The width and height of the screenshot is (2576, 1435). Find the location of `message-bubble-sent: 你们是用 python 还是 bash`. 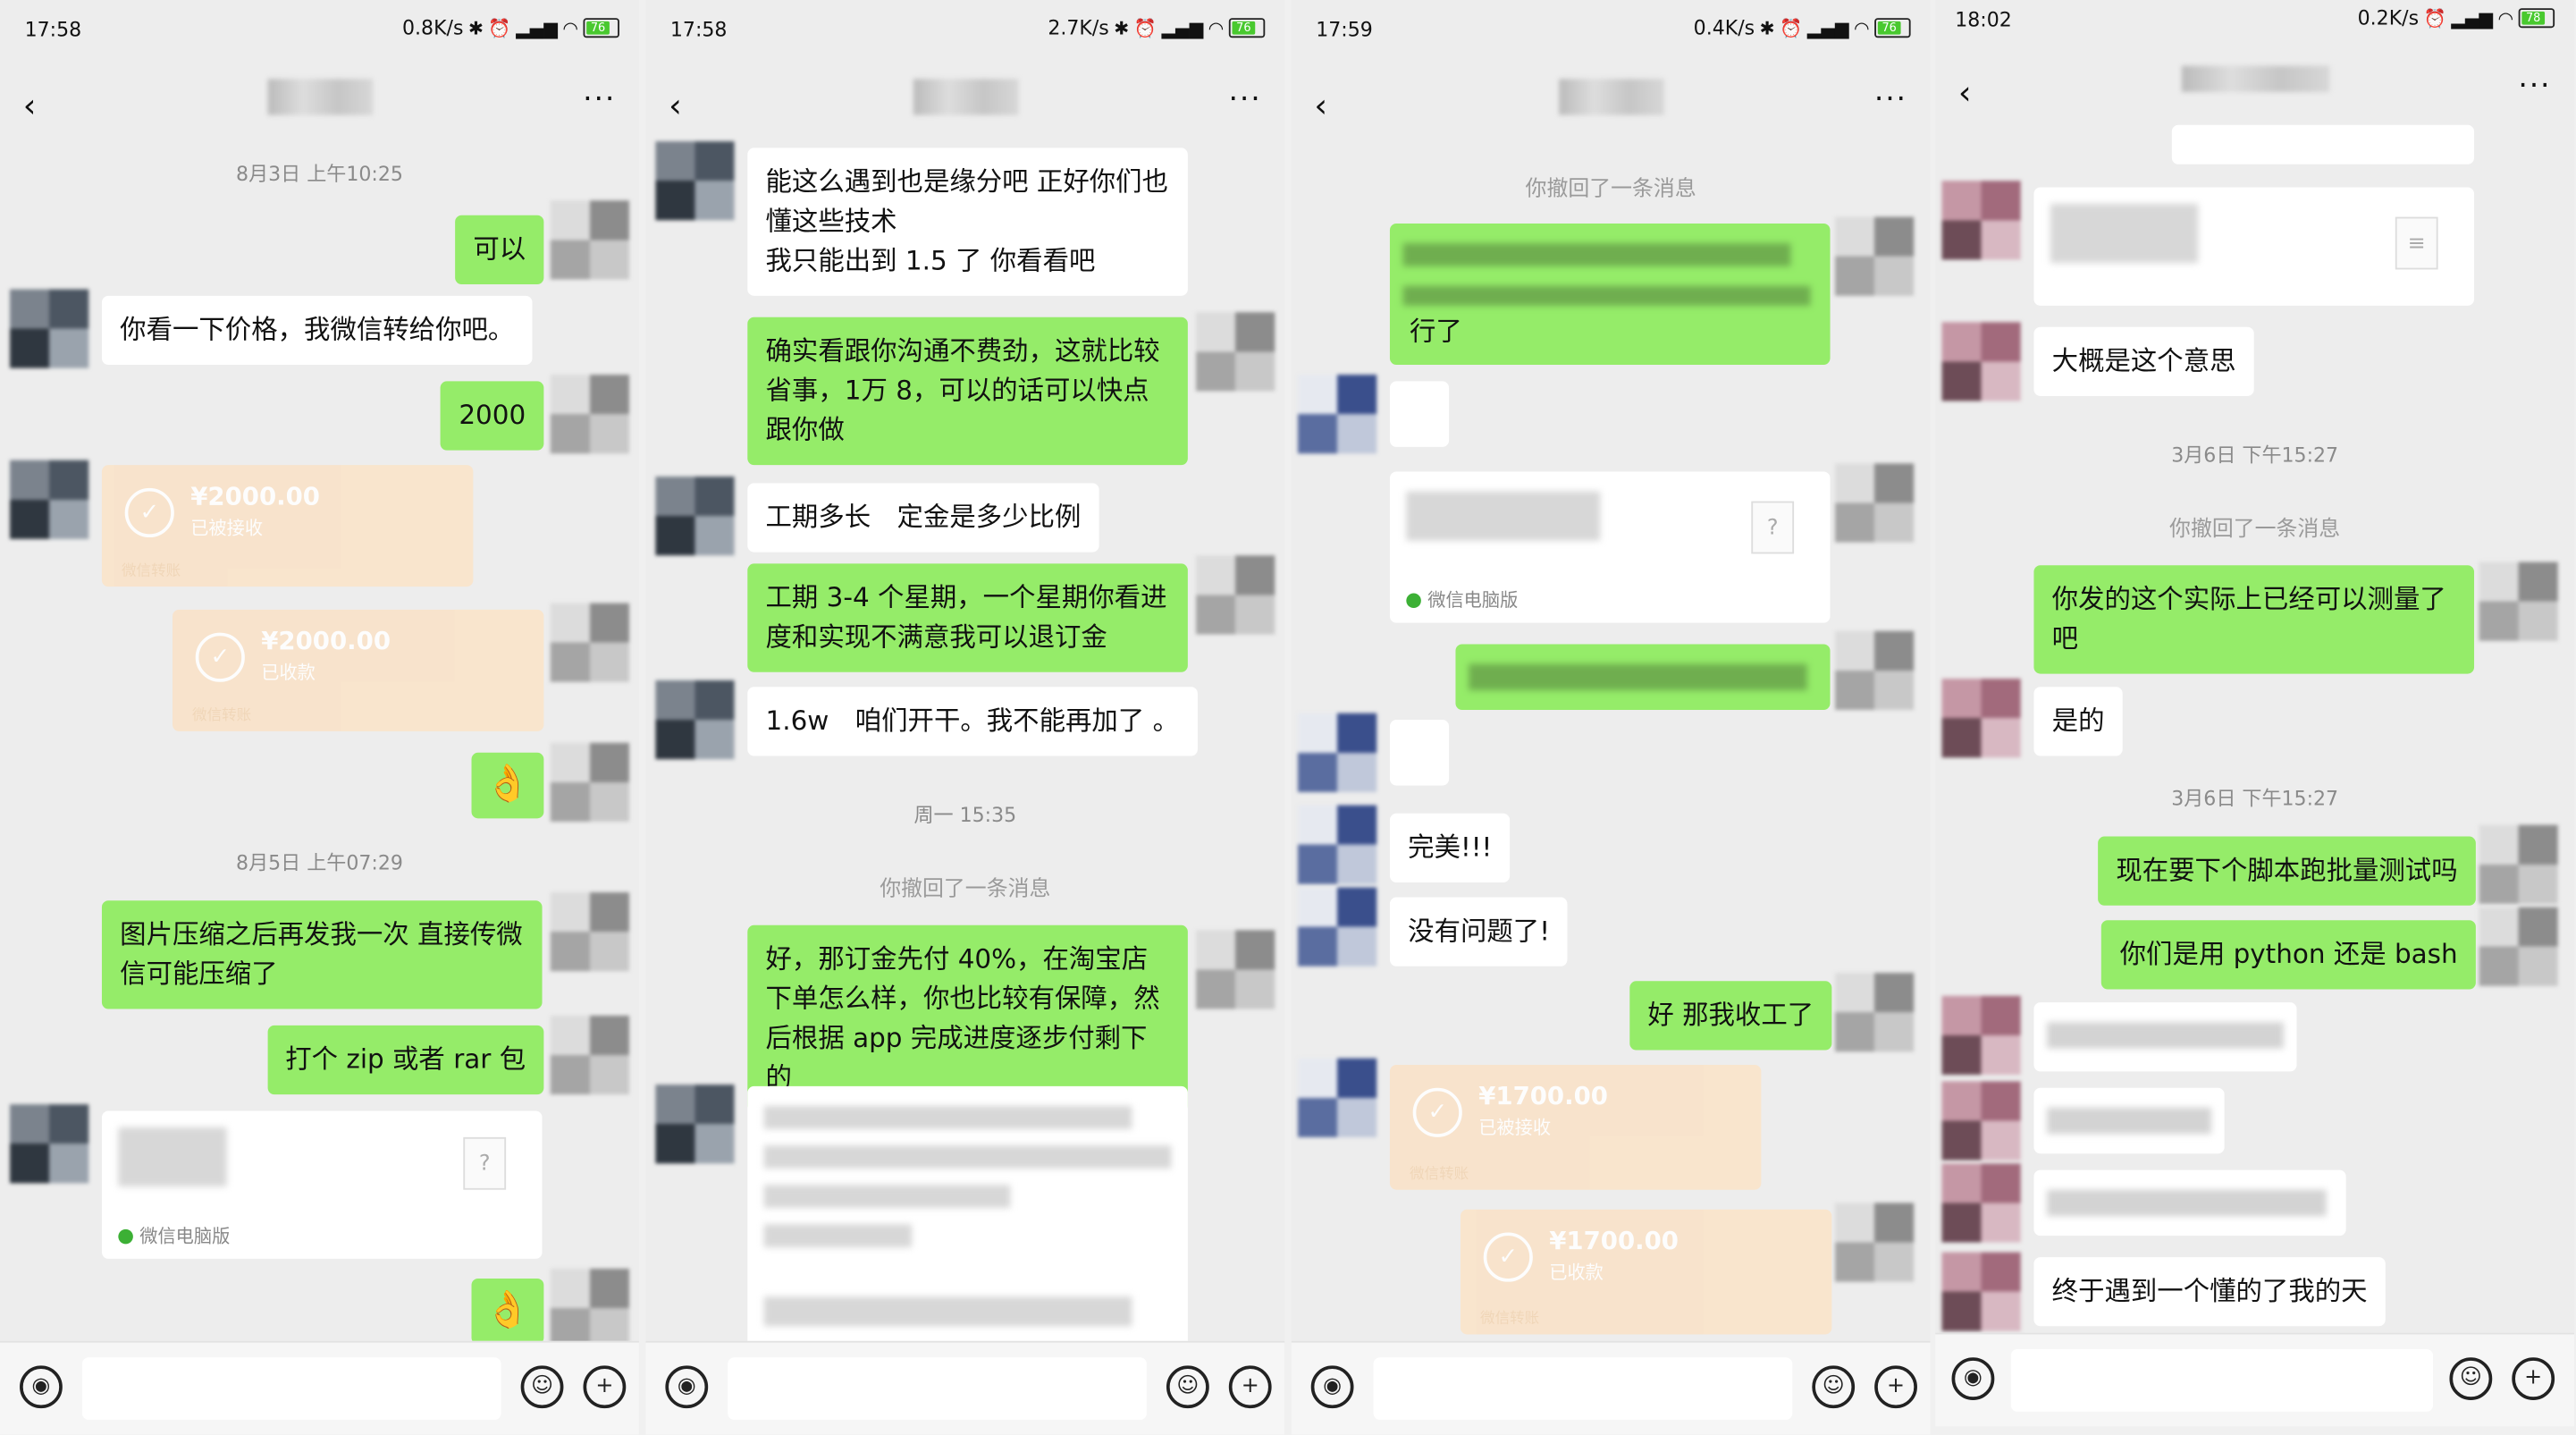

message-bubble-sent: 你们是用 python 还是 bash is located at coordinates (2289, 955).